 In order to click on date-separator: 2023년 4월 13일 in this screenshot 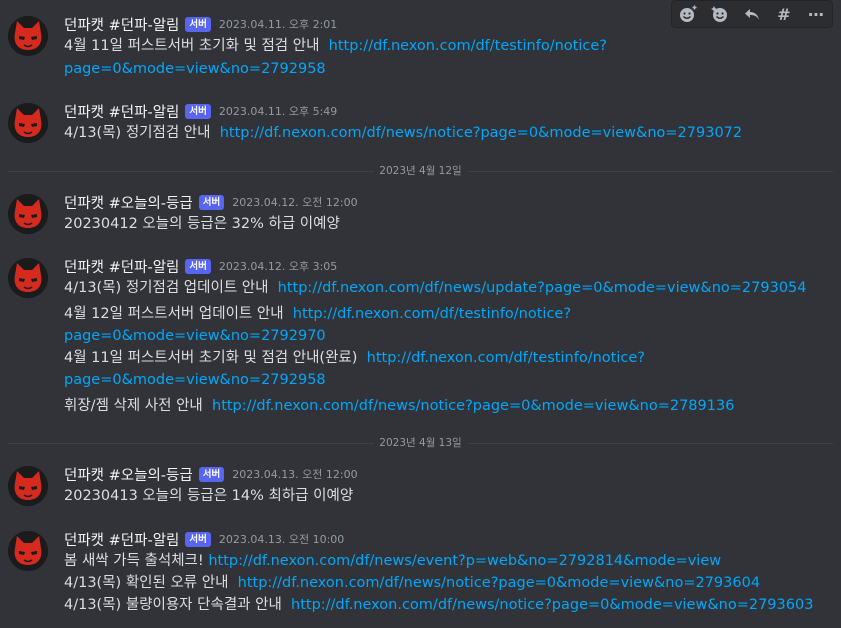, I will do `click(420, 443)`.